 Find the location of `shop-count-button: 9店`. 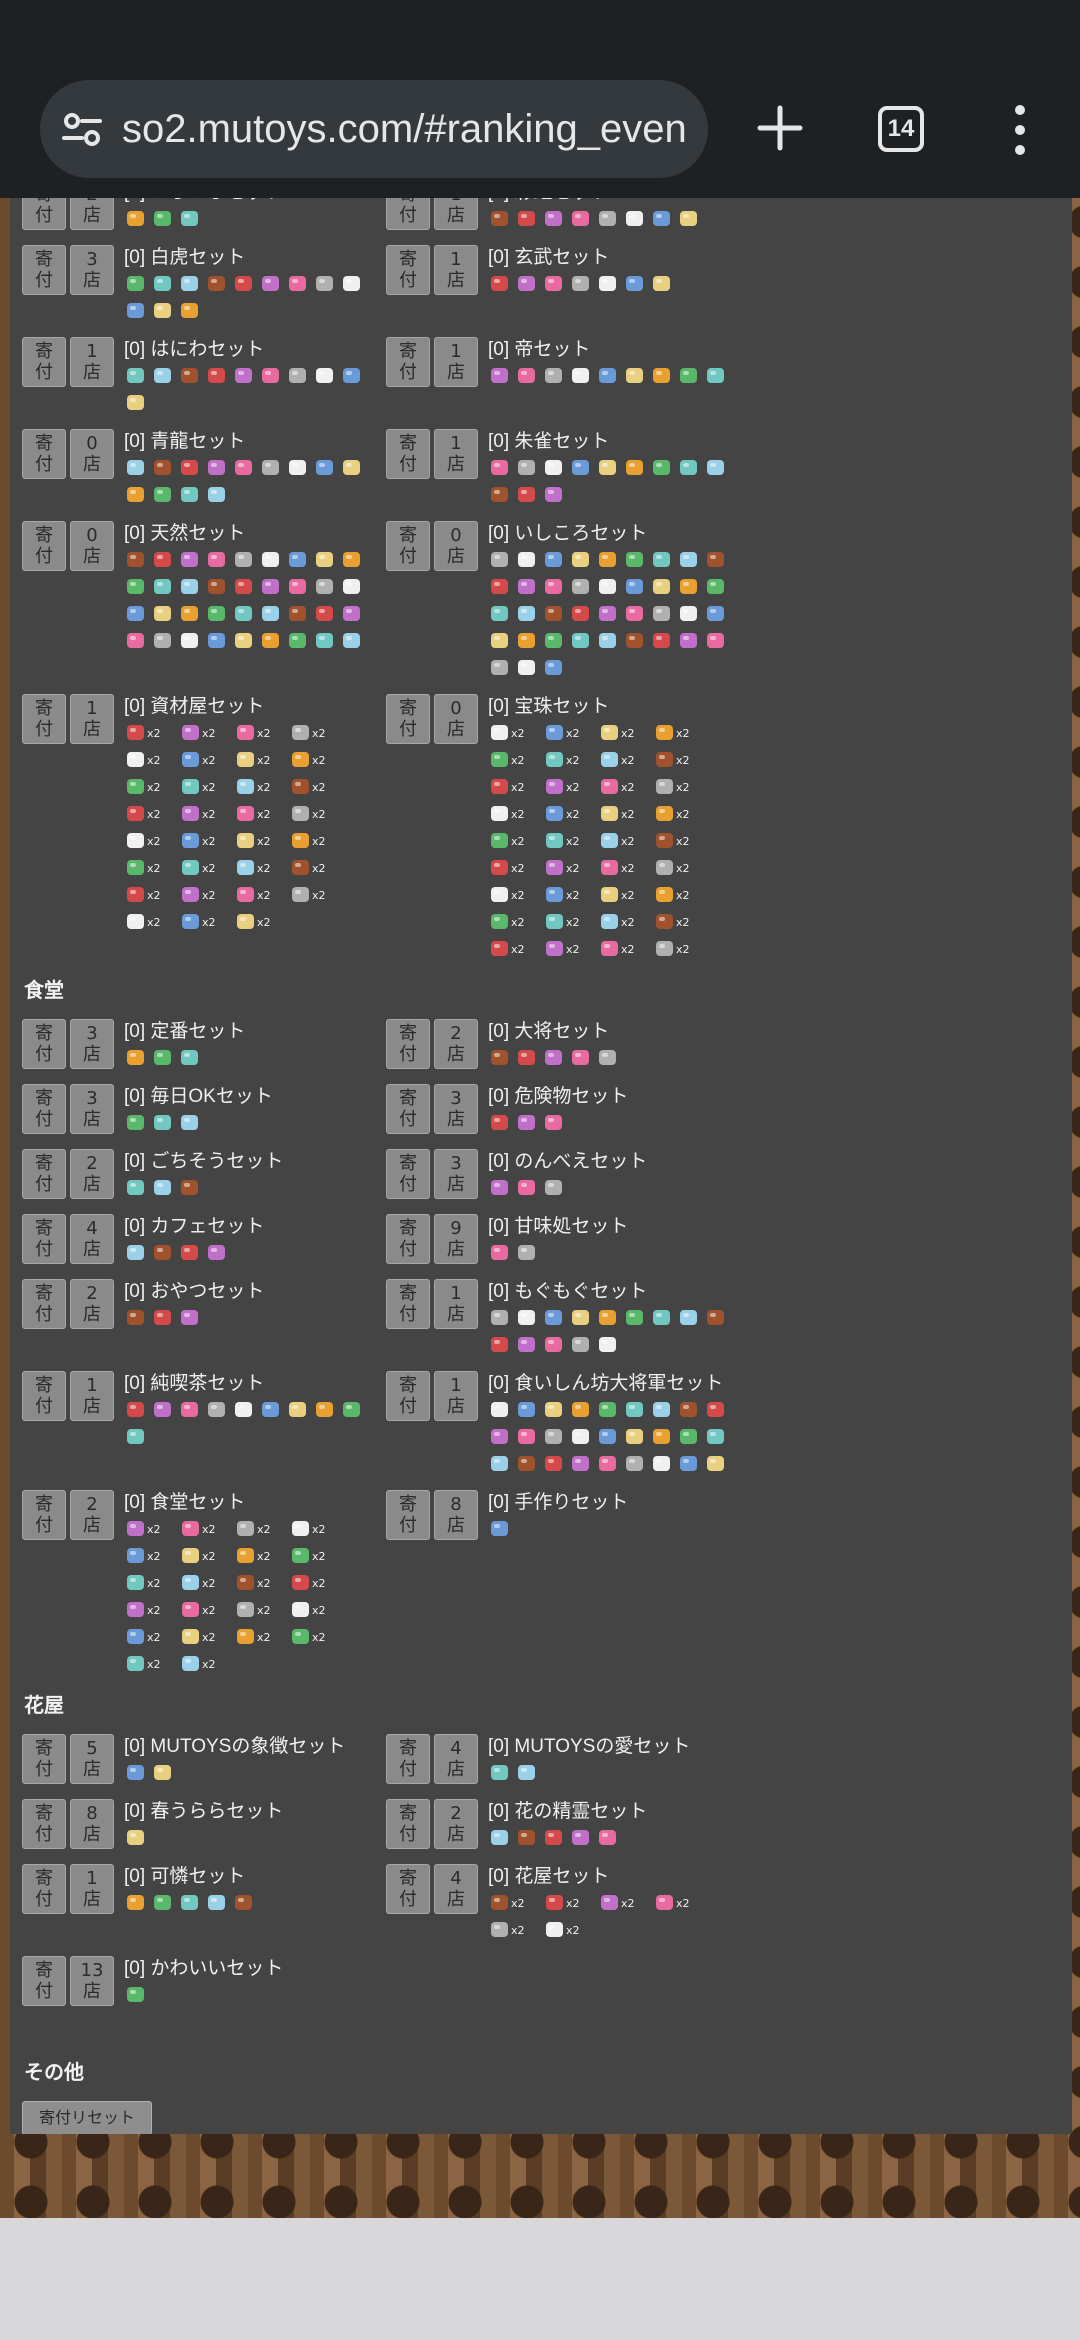

shop-count-button: 9店 is located at coordinates (456, 1239).